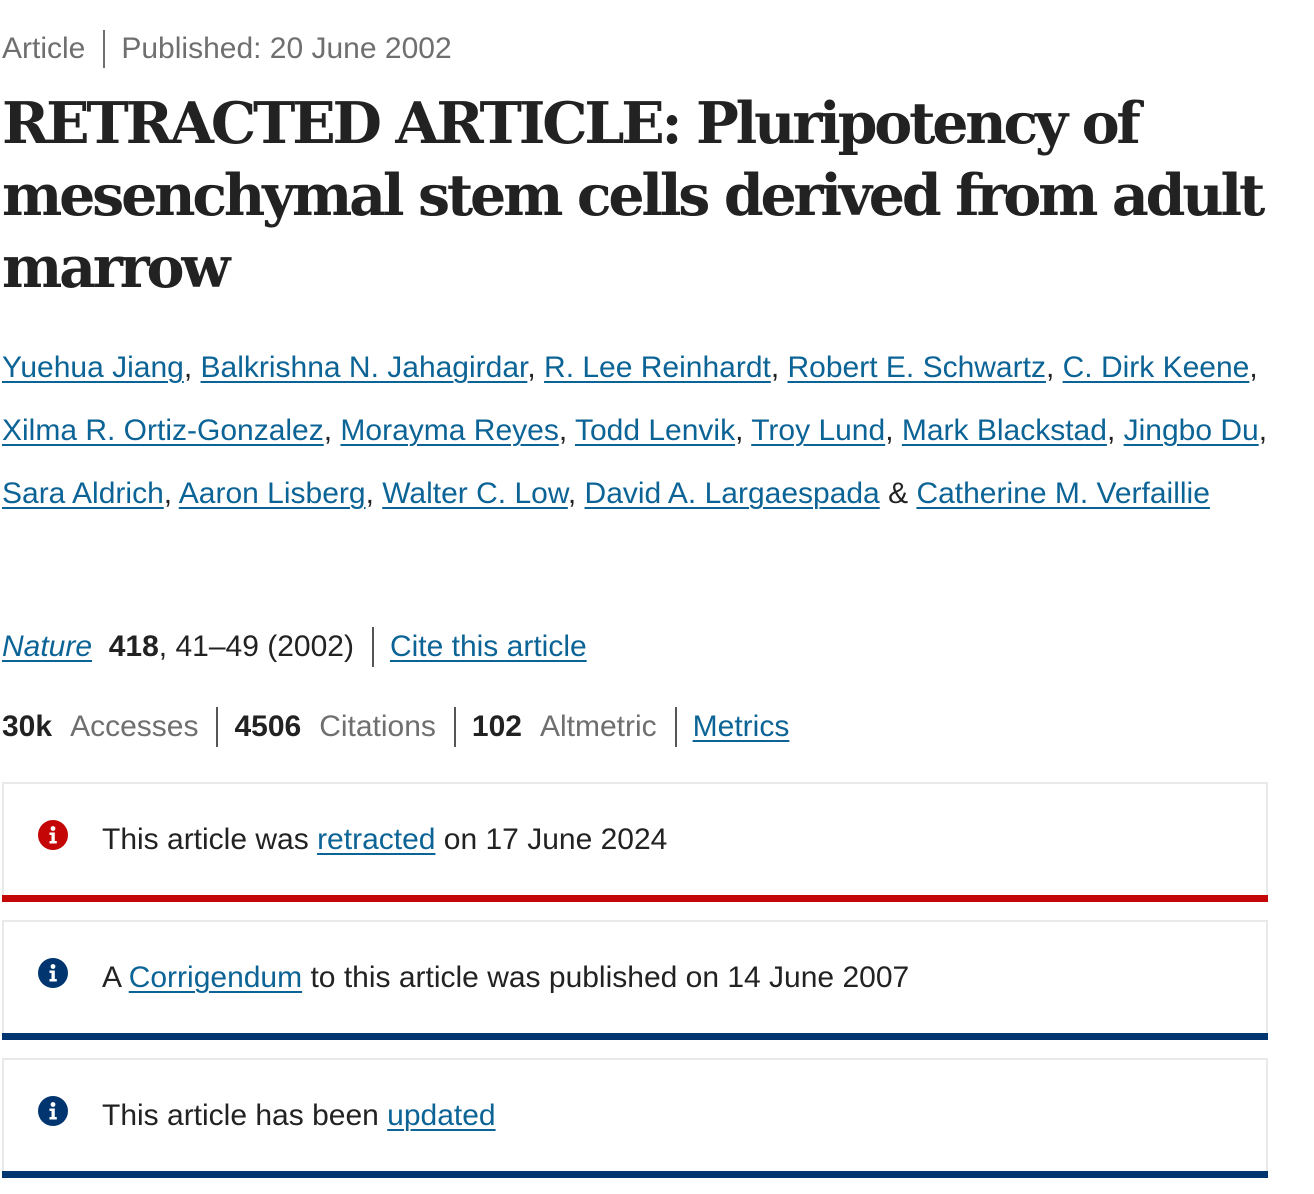 This screenshot has height=1194, width=1314. Describe the element at coordinates (364, 367) in the screenshot. I see `author-link: Balkrishna N. Jahagirdar` at that location.